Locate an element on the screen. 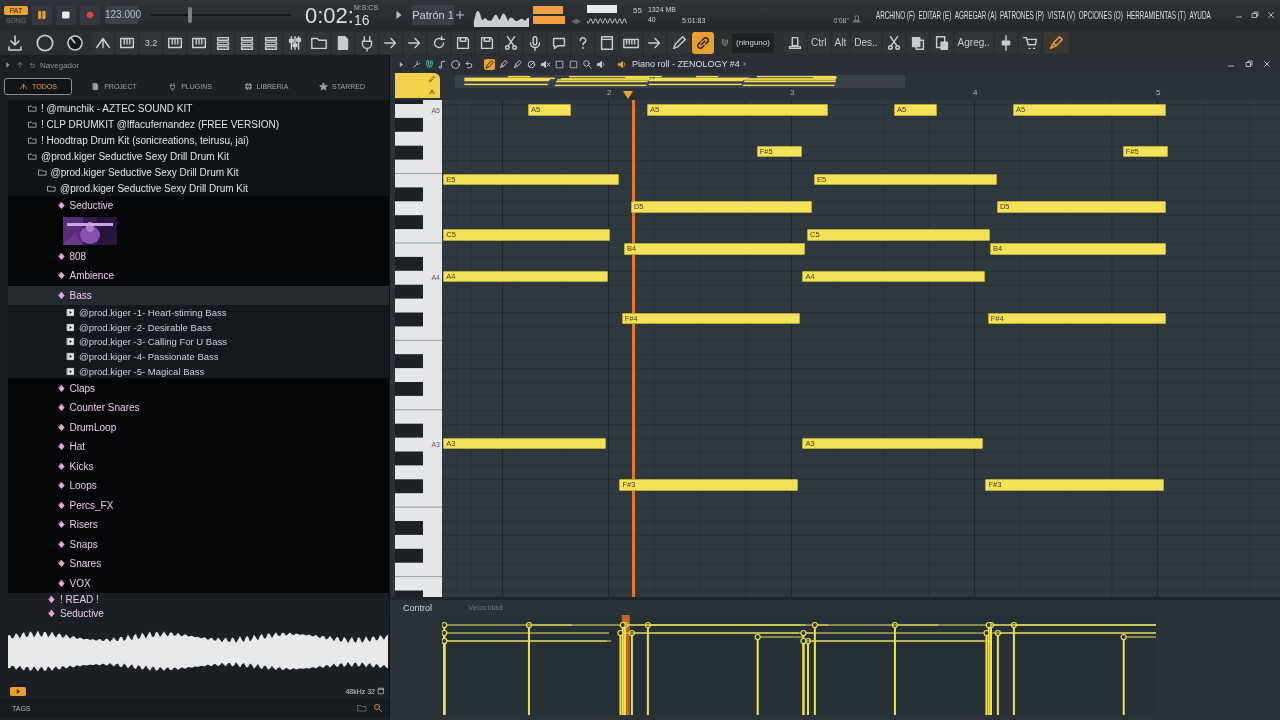 Image resolution: width=1280 pixels, height=720 pixels. tempo-field: 123.000 is located at coordinates (122, 15).